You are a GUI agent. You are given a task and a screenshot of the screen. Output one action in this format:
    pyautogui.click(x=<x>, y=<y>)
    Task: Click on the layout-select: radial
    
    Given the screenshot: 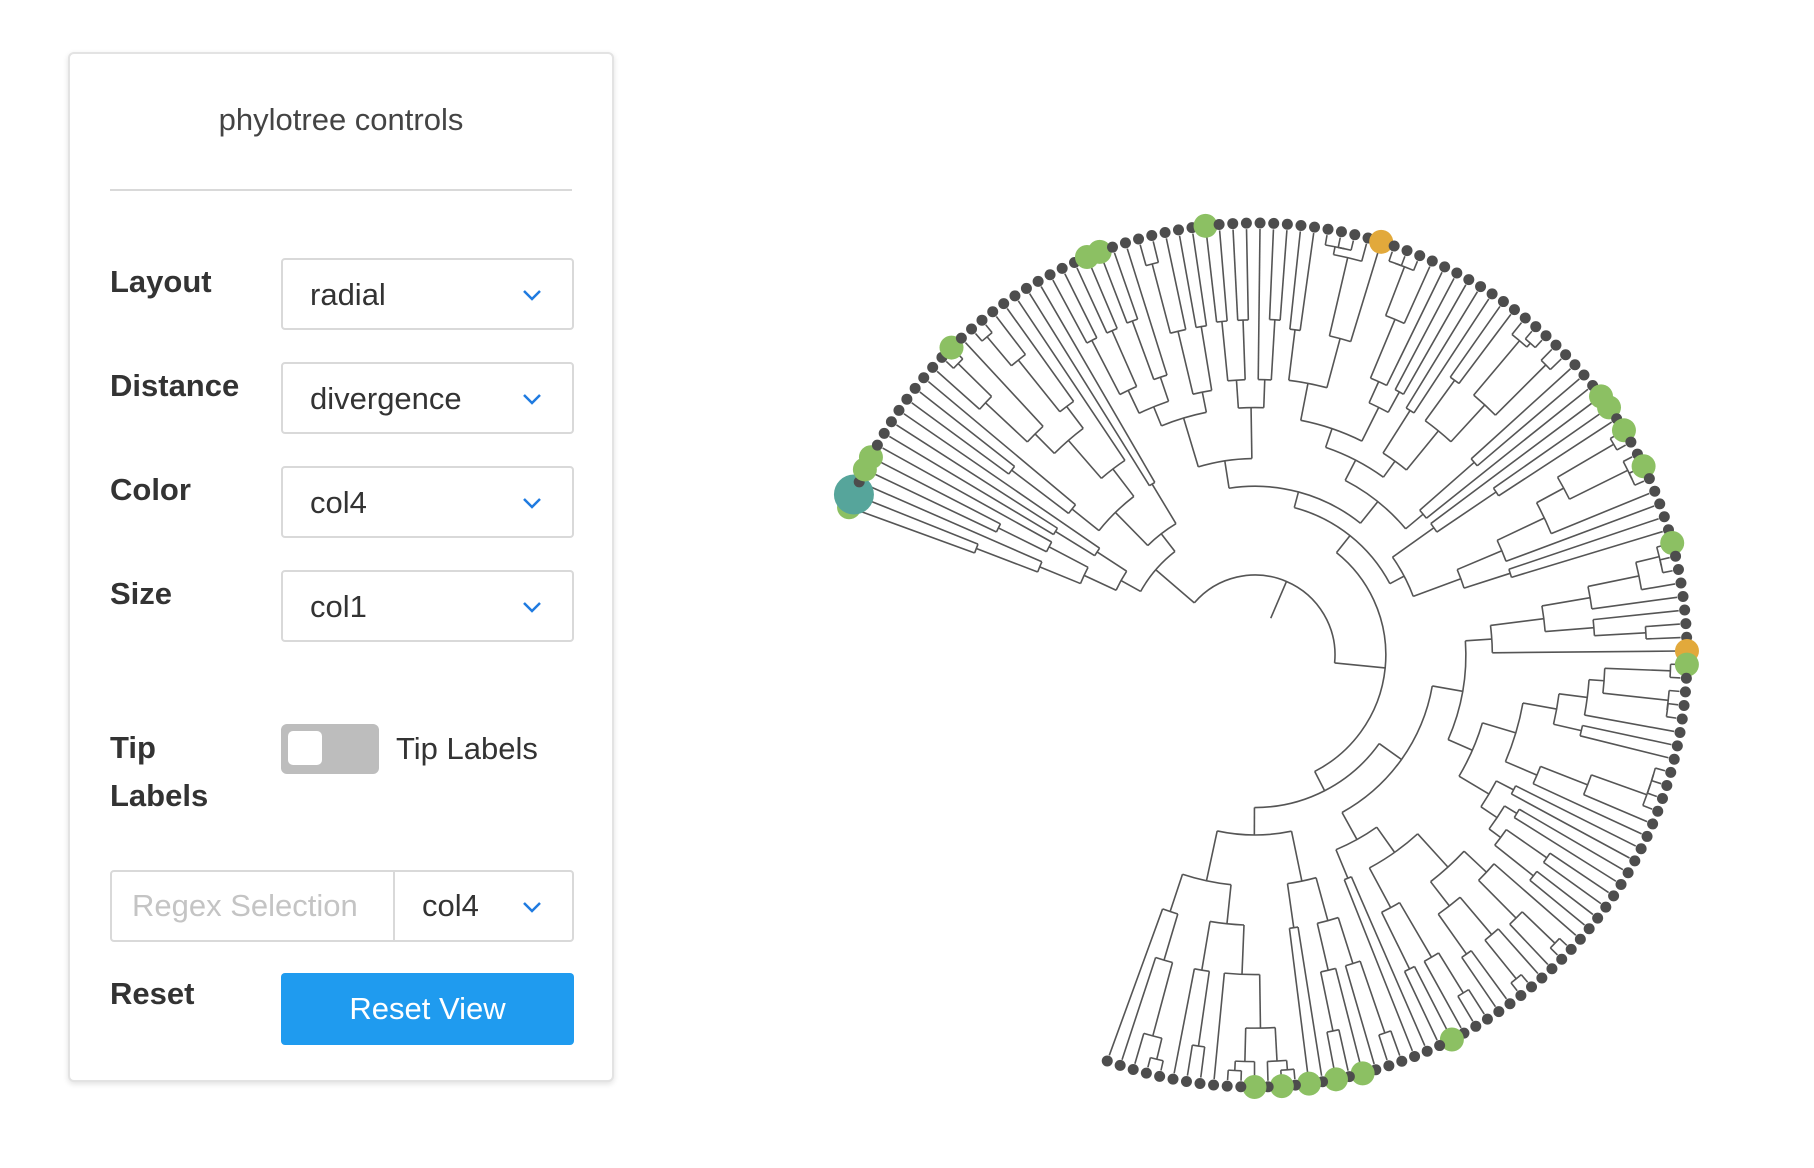 What is the action you would take?
    pyautogui.click(x=427, y=294)
    